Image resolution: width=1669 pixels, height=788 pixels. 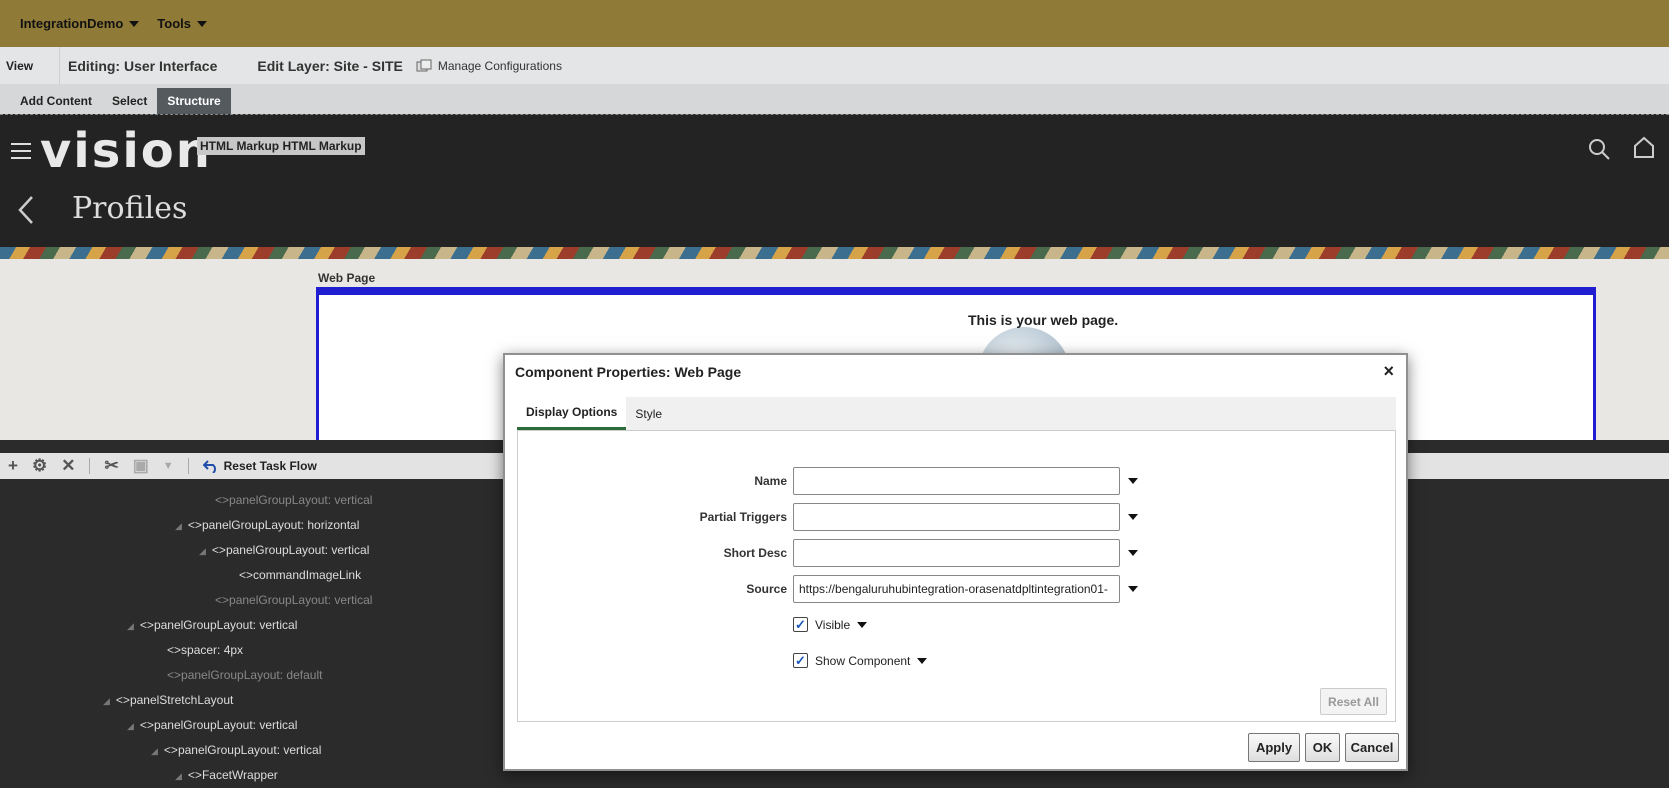 I want to click on reset-task-flow-button: Reset Task Flow, so click(x=259, y=466).